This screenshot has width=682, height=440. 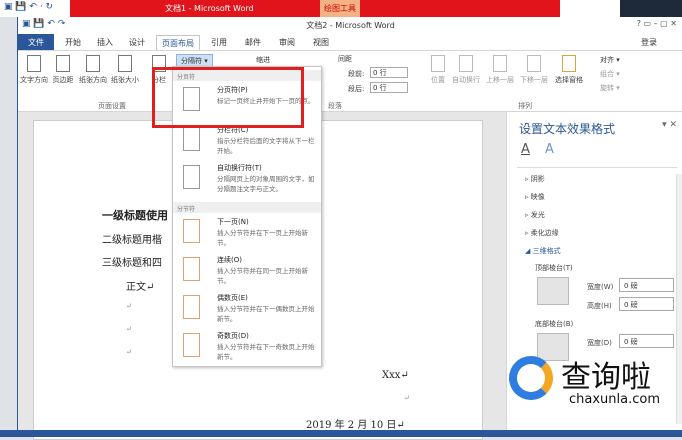 What do you see at coordinates (646, 285) in the screenshot?
I see `top-width-input: 0 磅` at bounding box center [646, 285].